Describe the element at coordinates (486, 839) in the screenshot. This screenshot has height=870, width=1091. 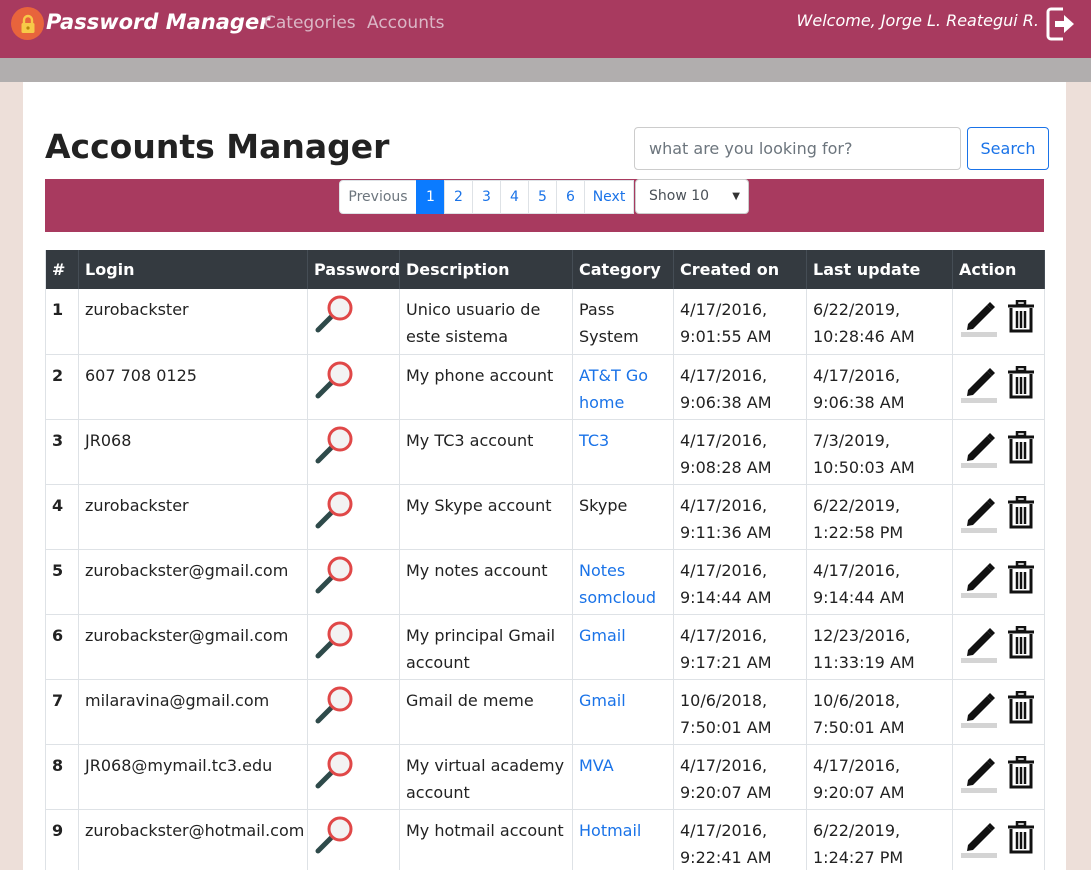
I see `description-cell: My hotmail account` at that location.